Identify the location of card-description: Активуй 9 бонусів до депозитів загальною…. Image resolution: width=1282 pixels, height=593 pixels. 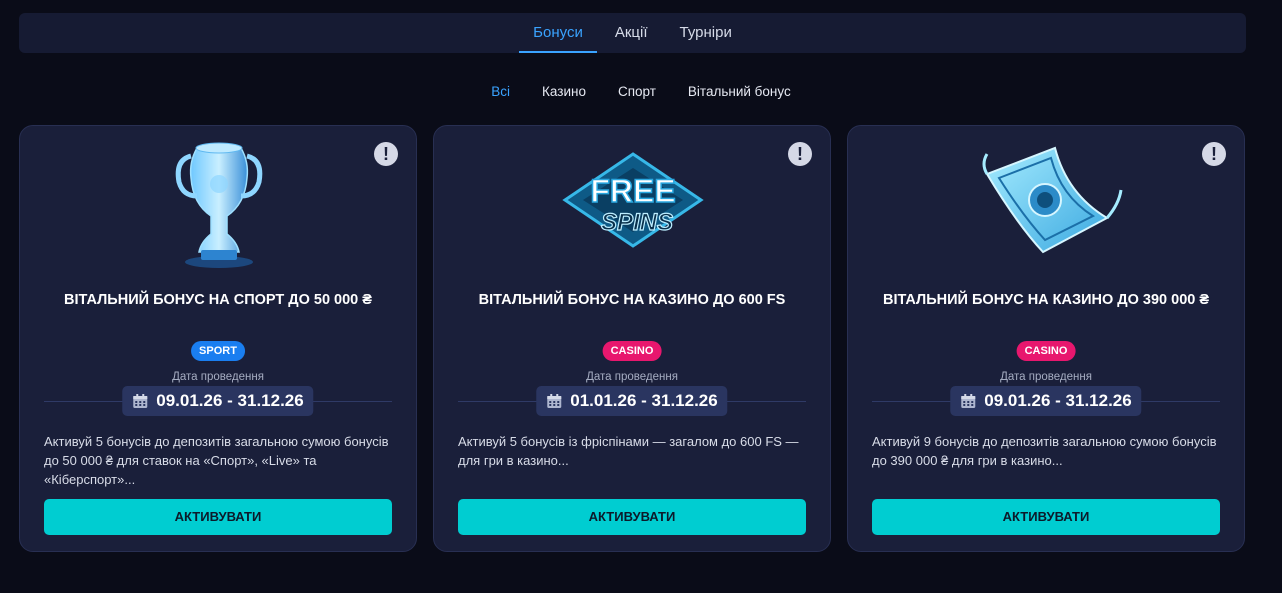
(1044, 451).